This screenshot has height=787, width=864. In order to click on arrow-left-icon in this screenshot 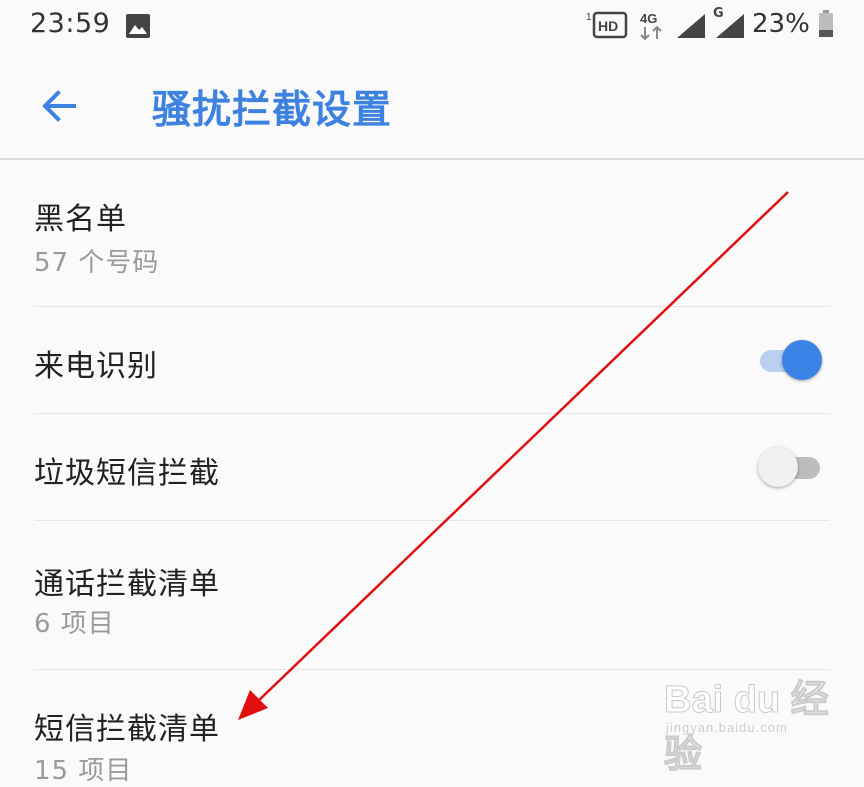, I will do `click(59, 106)`.